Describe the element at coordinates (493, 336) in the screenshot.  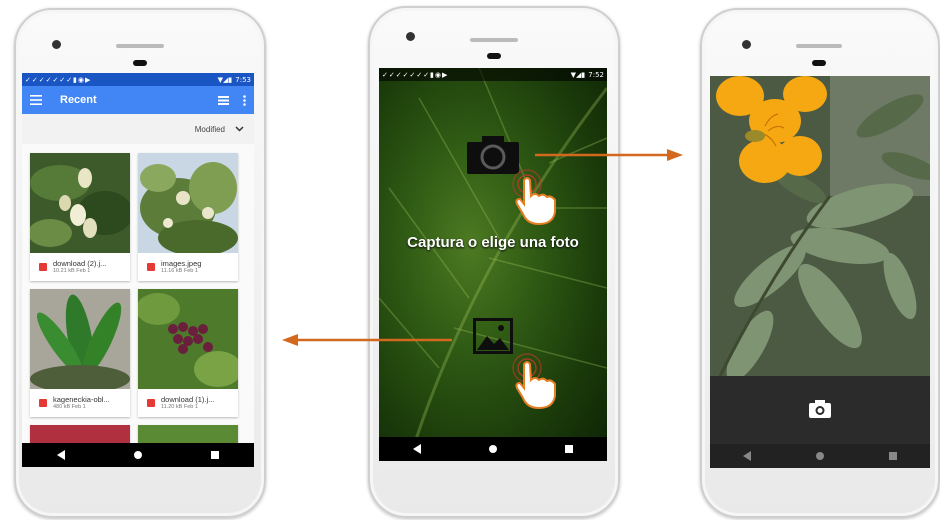
I see `image-gallery-icon` at that location.